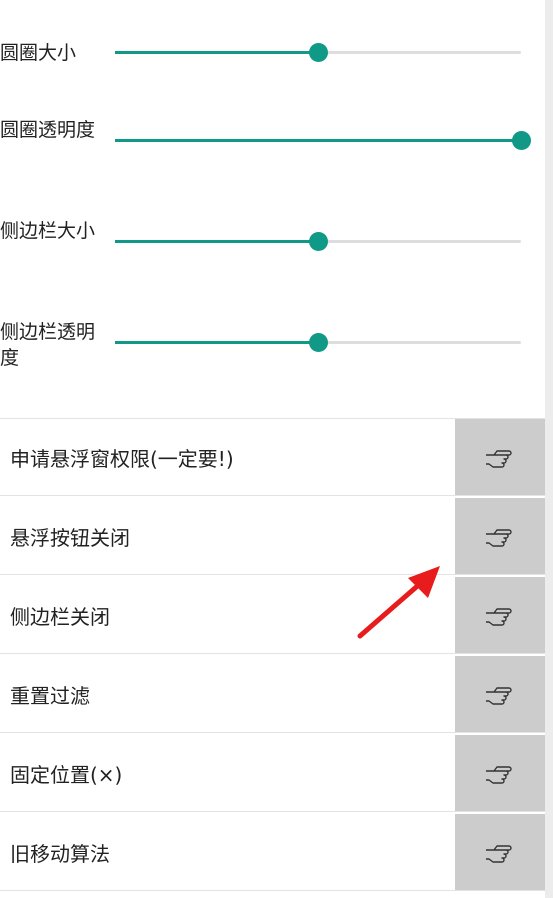 This screenshot has width=553, height=898. Describe the element at coordinates (50, 695) in the screenshot. I see `reset-filter-label: 重置过滤` at that location.